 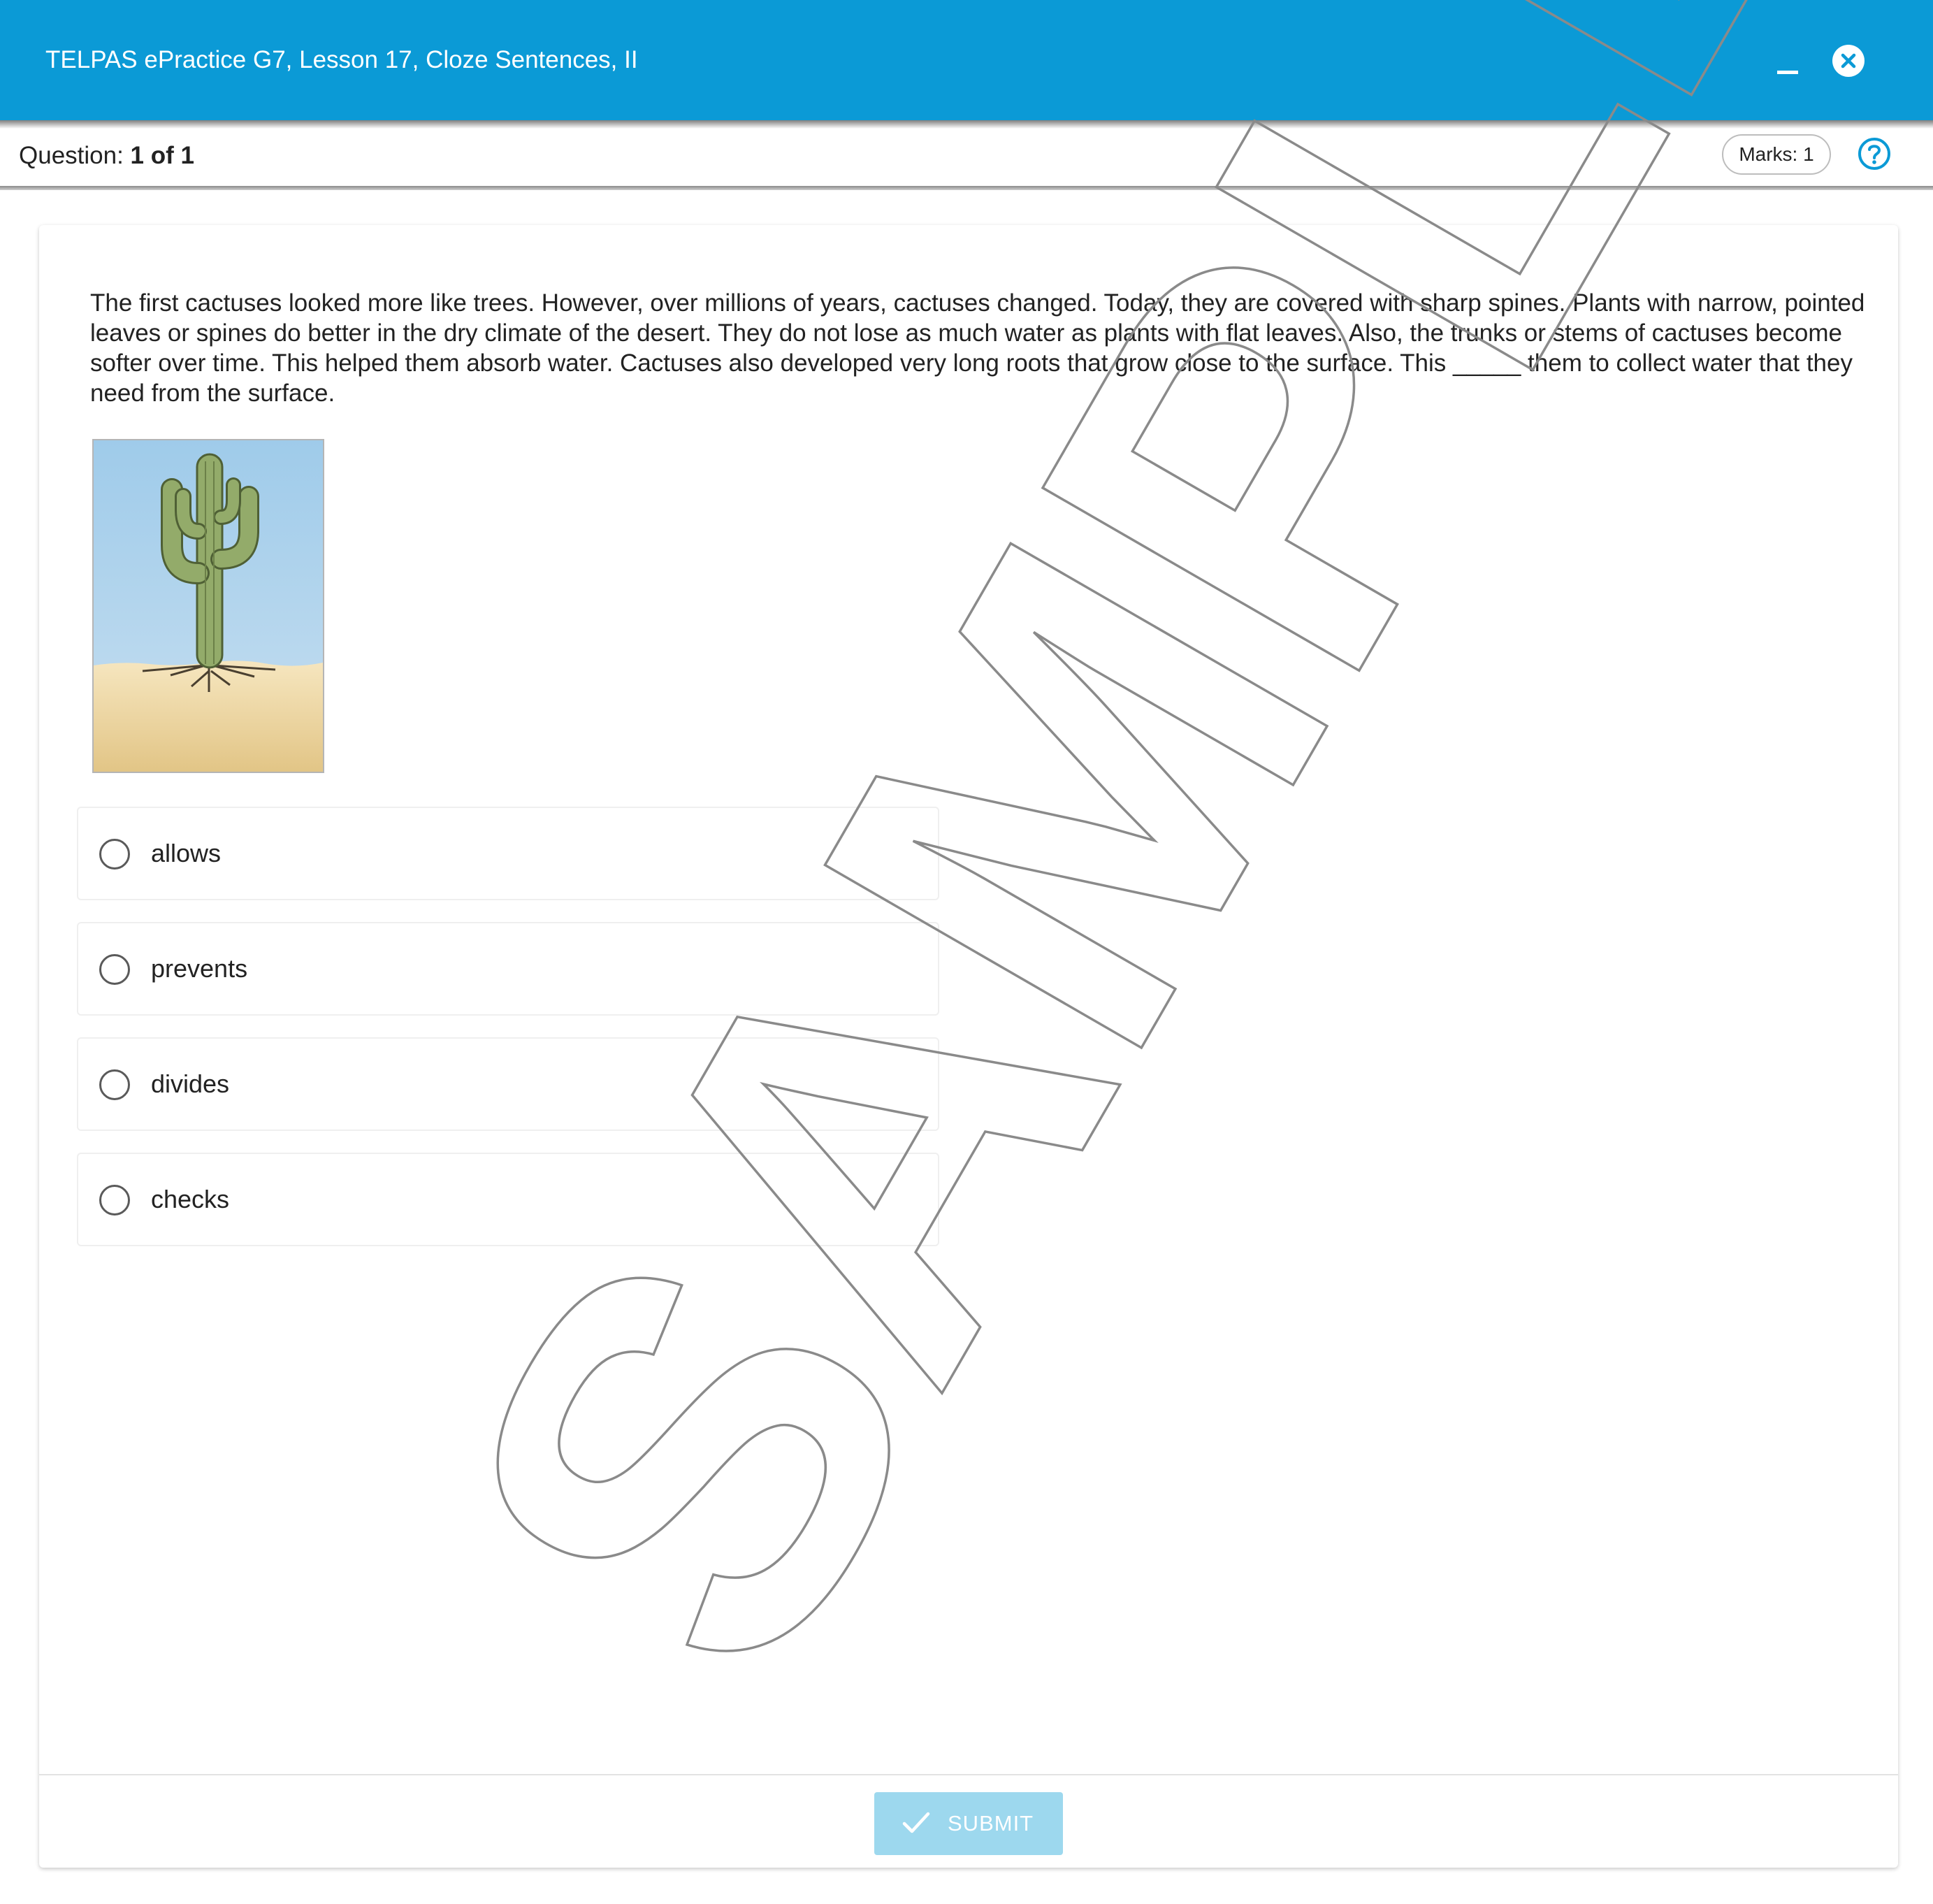 What do you see at coordinates (71, 155) in the screenshot?
I see `question-label: Question:` at bounding box center [71, 155].